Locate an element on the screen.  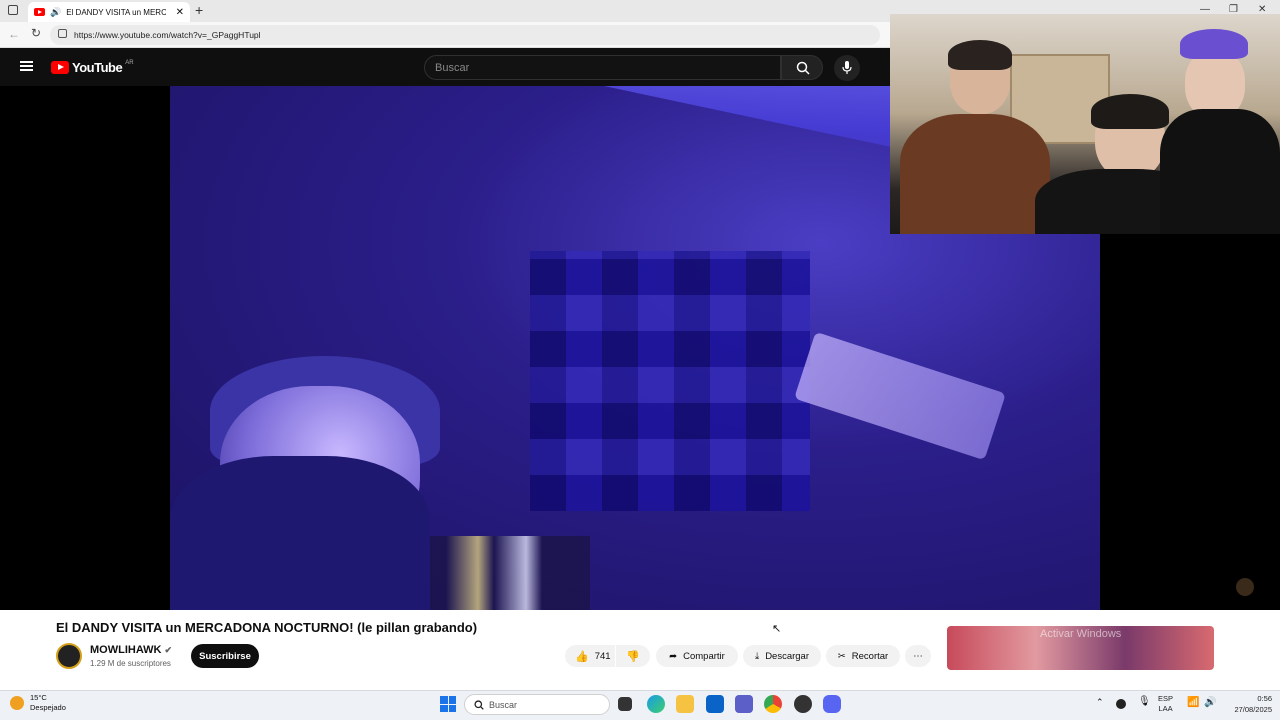
region-code: AR is located at coordinates (129, 62).